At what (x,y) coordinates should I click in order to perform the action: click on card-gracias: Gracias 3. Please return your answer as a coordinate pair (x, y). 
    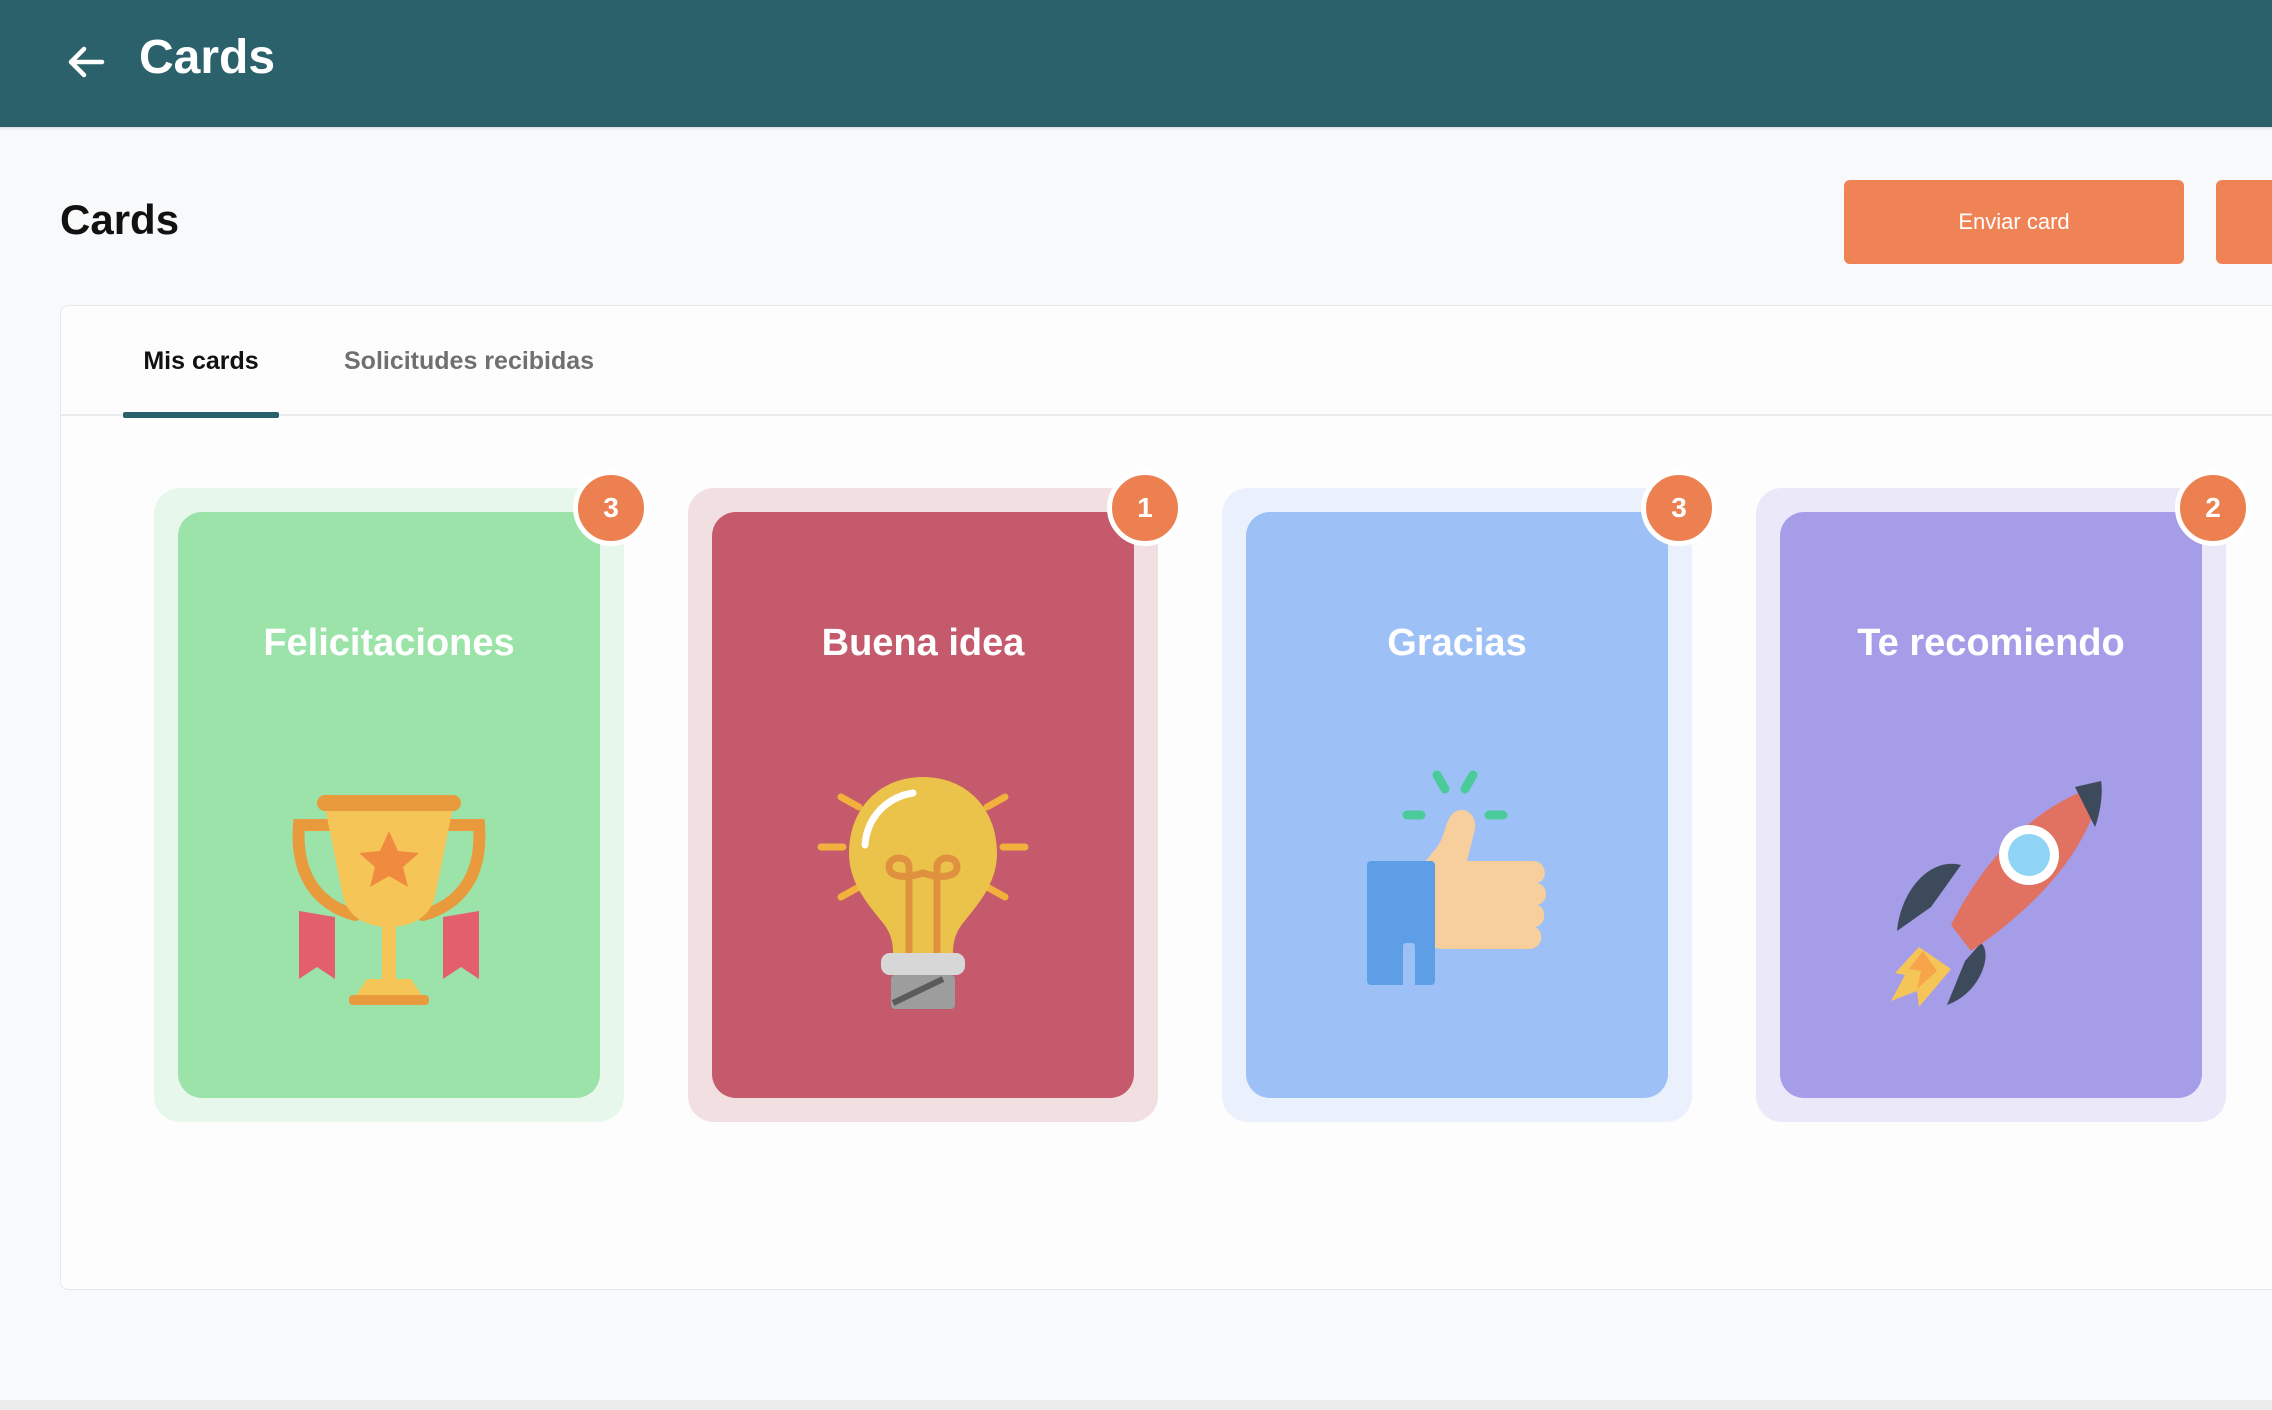
    Looking at the image, I should click on (1469, 796).